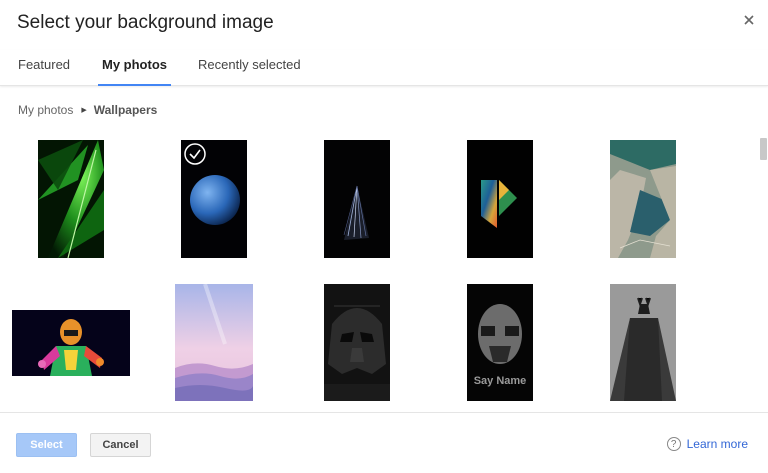 Image resolution: width=768 pixels, height=473 pixels. What do you see at coordinates (673, 444) in the screenshot?
I see `help-icon: ?` at bounding box center [673, 444].